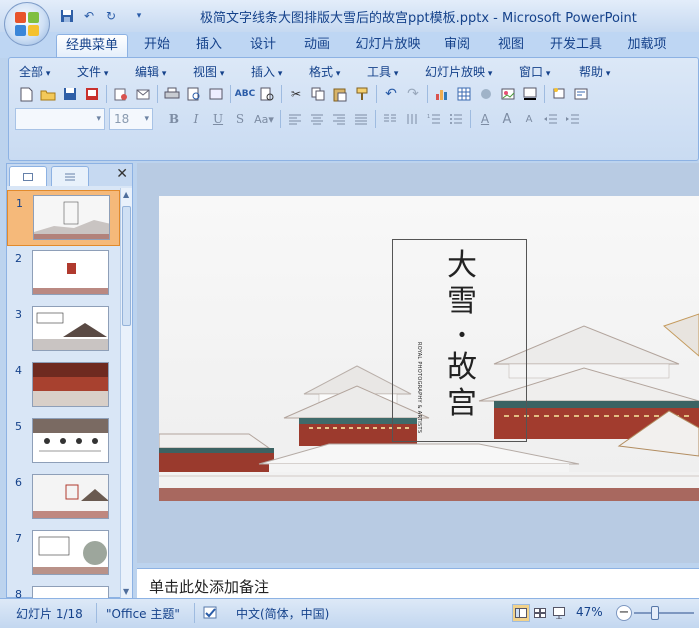  I want to click on format-painter-icon, so click(362, 94).